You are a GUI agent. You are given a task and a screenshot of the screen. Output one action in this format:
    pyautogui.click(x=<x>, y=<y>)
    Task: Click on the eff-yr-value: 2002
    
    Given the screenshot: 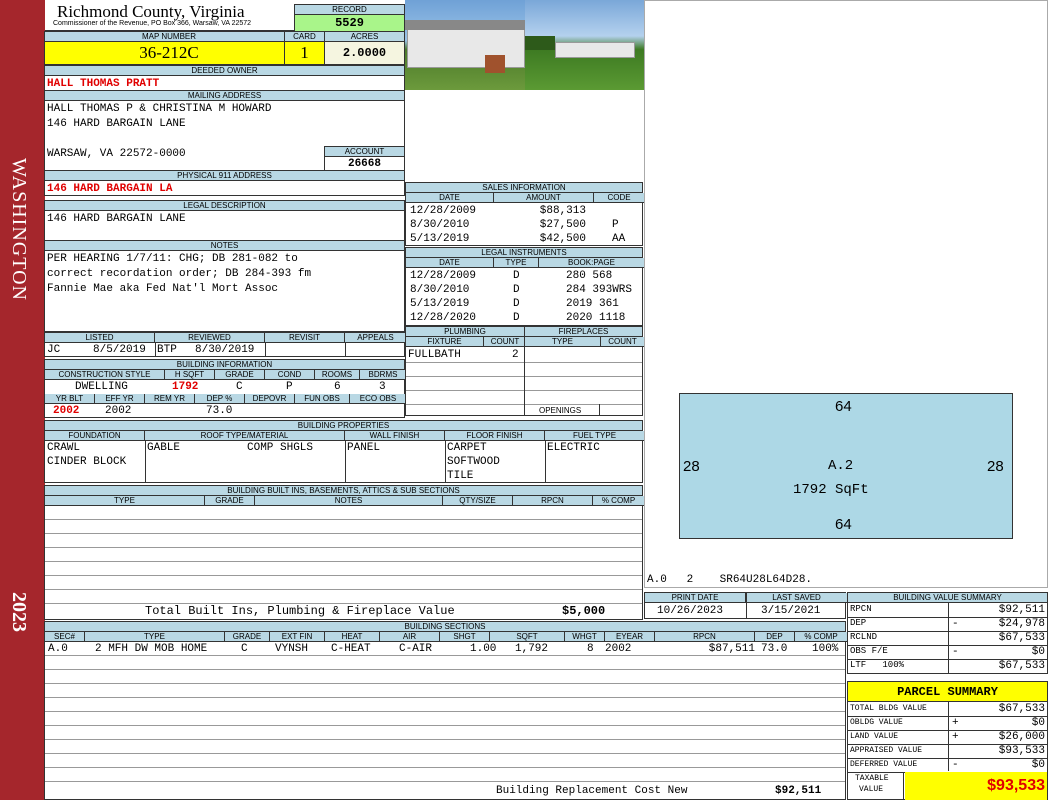 What is the action you would take?
    pyautogui.click(x=118, y=411)
    